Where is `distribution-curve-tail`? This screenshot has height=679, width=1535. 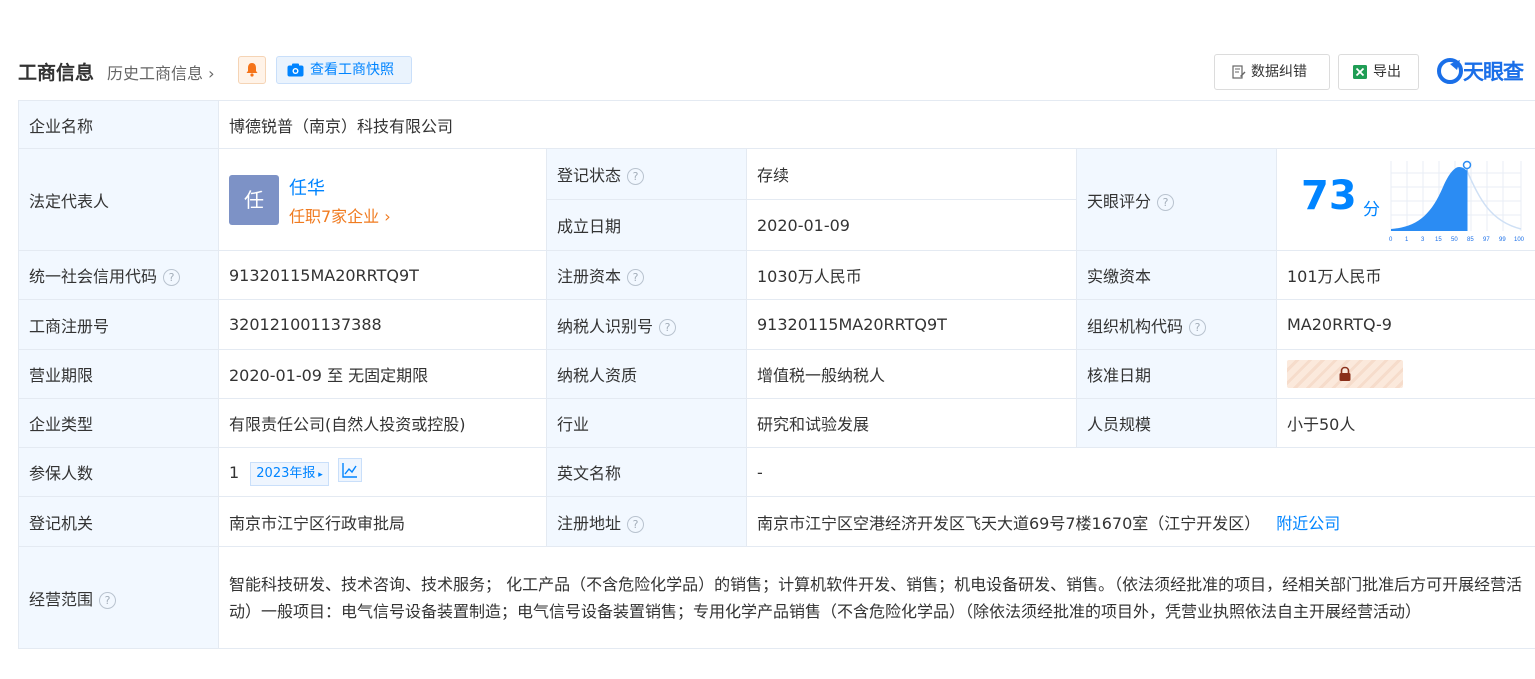 distribution-curve-tail is located at coordinates (1494, 200).